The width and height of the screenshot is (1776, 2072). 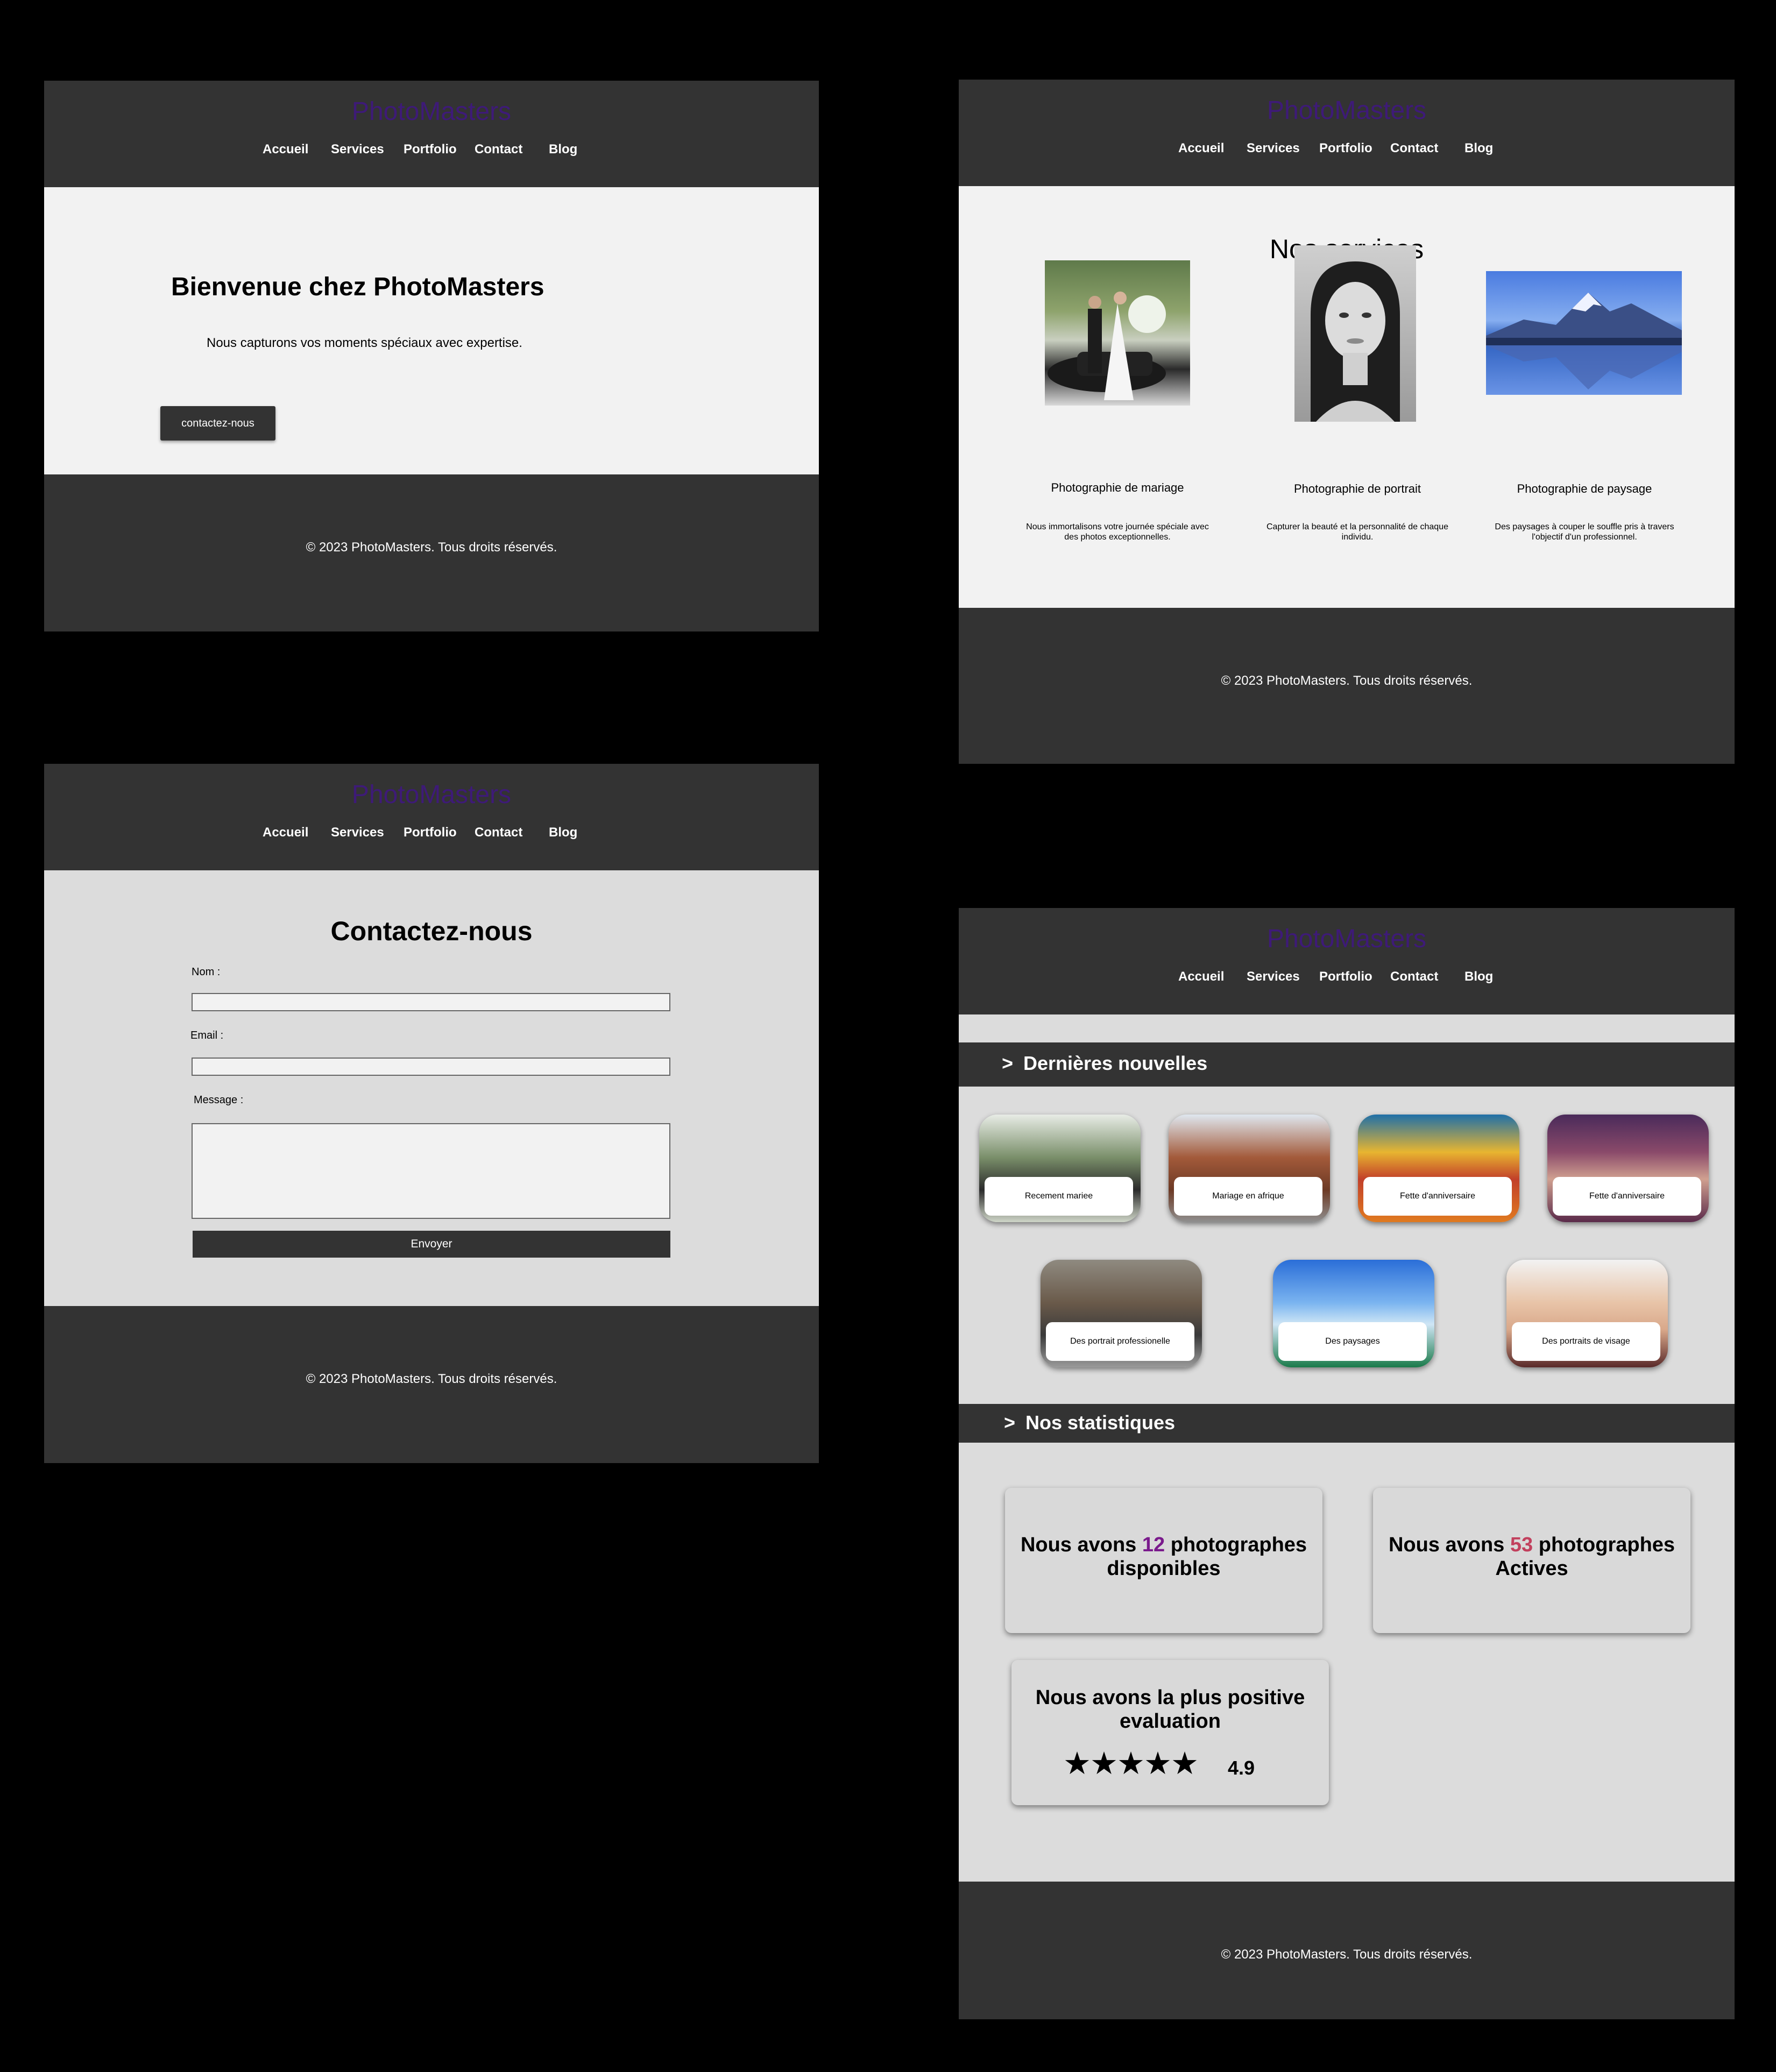 What do you see at coordinates (431, 1067) in the screenshot?
I see `email-field` at bounding box center [431, 1067].